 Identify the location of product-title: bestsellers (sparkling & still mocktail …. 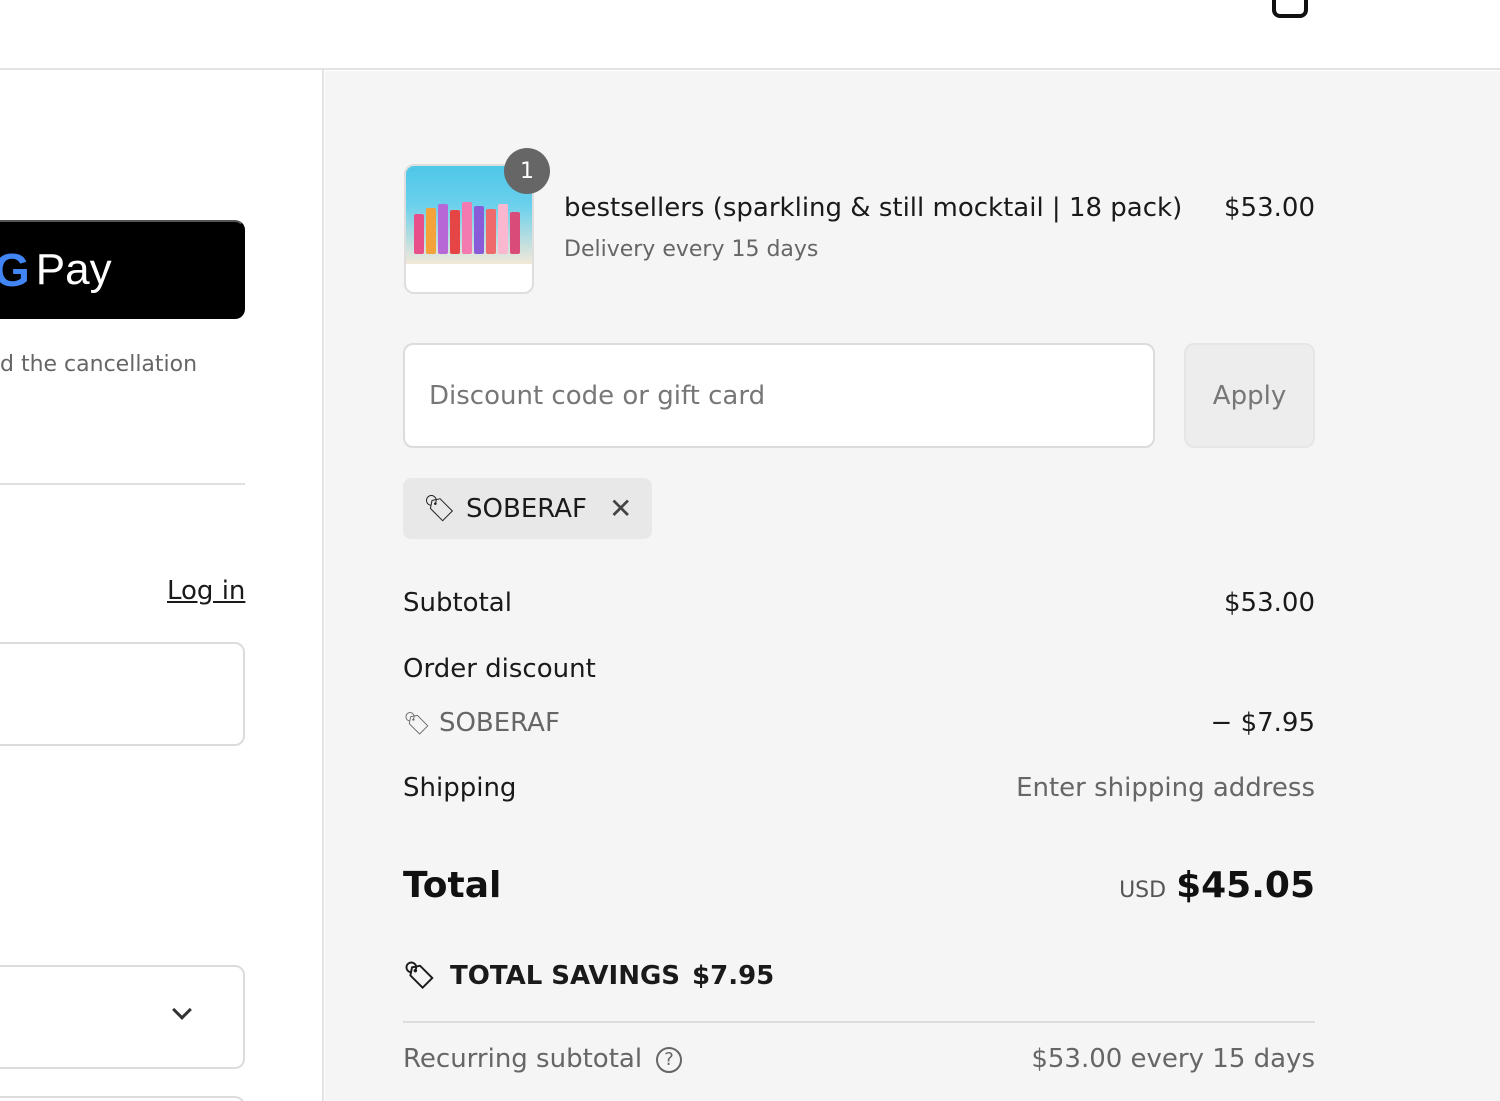
(873, 208).